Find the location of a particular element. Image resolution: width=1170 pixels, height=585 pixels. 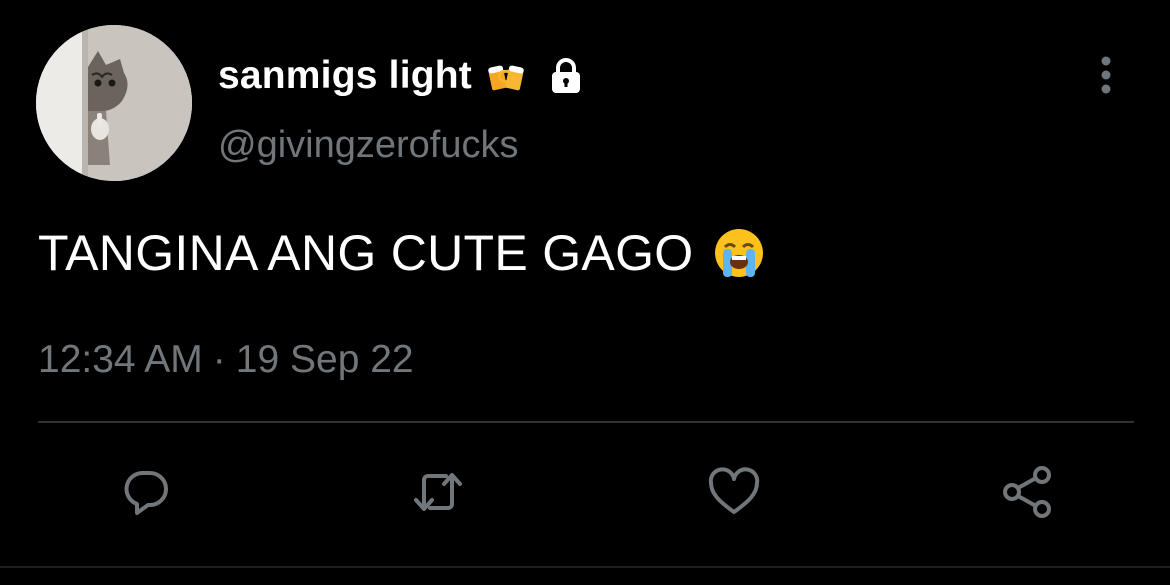

retweet-icon is located at coordinates (438, 492).